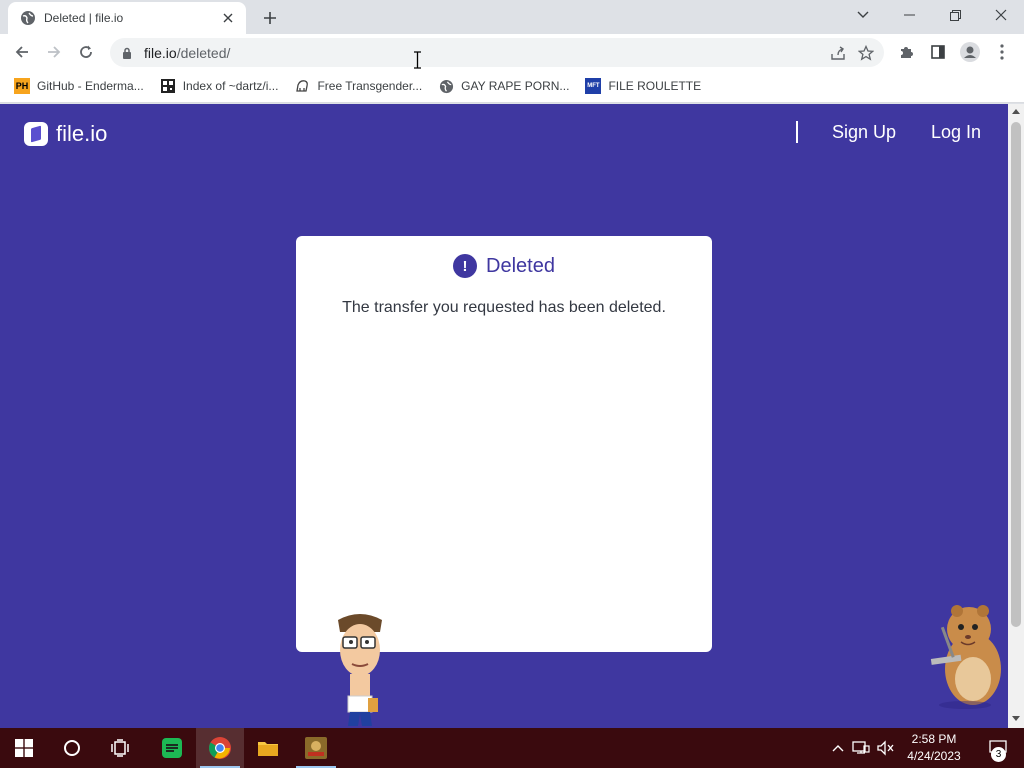  What do you see at coordinates (863, 15) in the screenshot?
I see `tab-search-chevron-icon` at bounding box center [863, 15].